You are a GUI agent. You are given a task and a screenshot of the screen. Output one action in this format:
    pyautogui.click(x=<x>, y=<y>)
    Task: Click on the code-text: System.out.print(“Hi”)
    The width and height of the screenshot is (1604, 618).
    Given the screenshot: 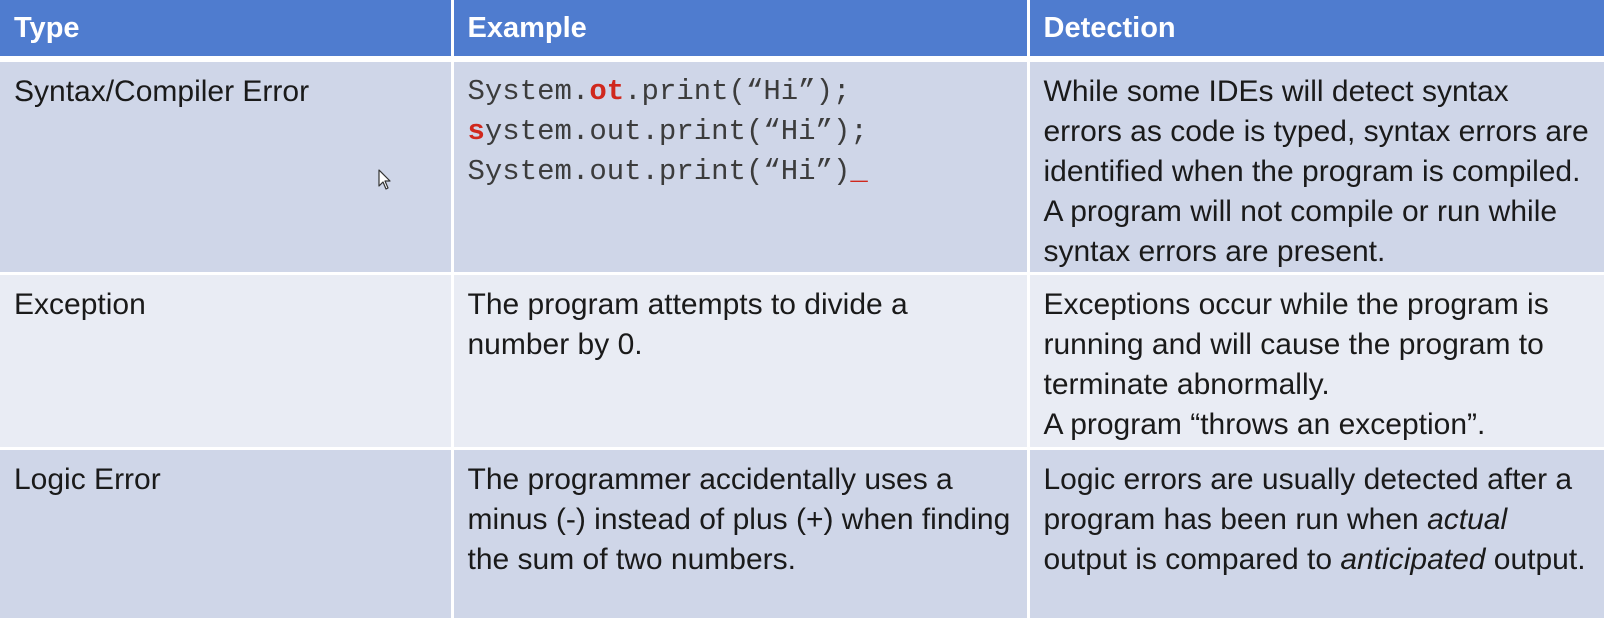 What is the action you would take?
    pyautogui.click(x=659, y=171)
    